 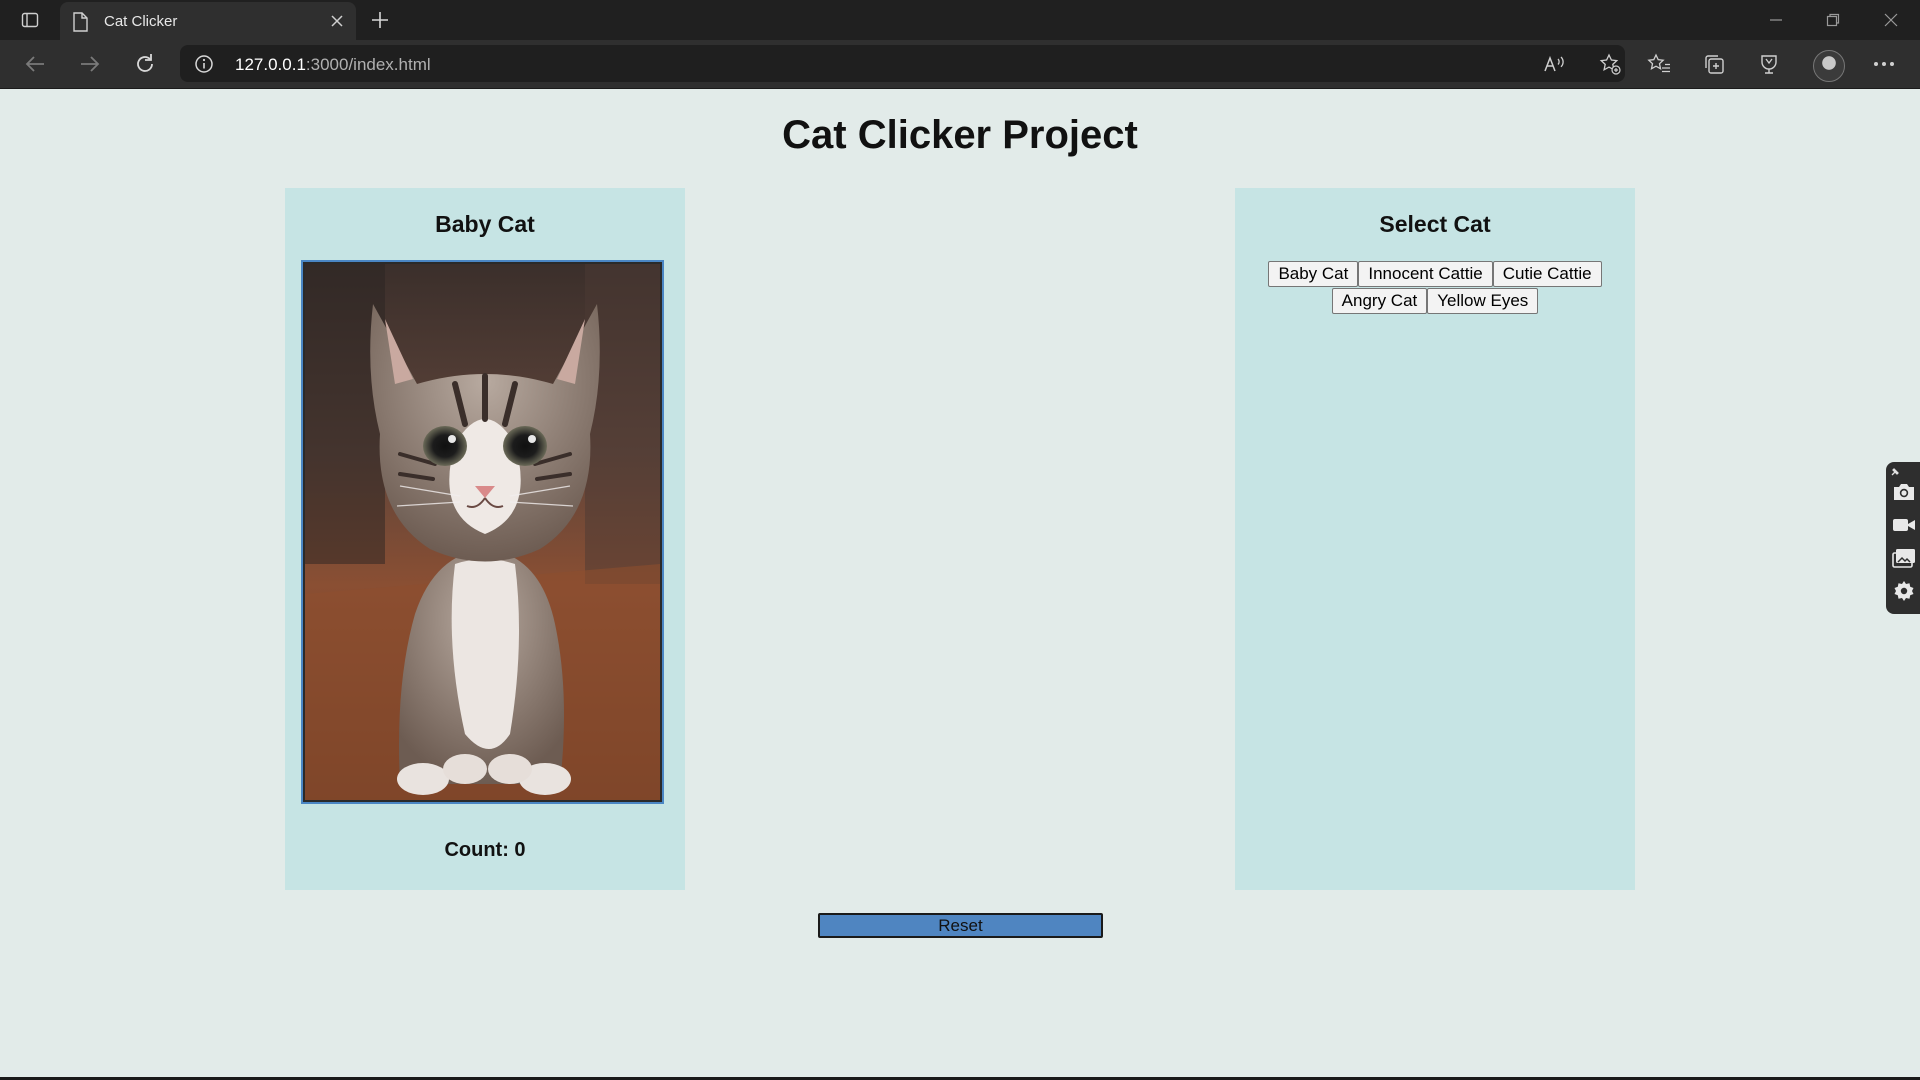 What do you see at coordinates (485, 850) in the screenshot?
I see `click-count: Count: 0` at bounding box center [485, 850].